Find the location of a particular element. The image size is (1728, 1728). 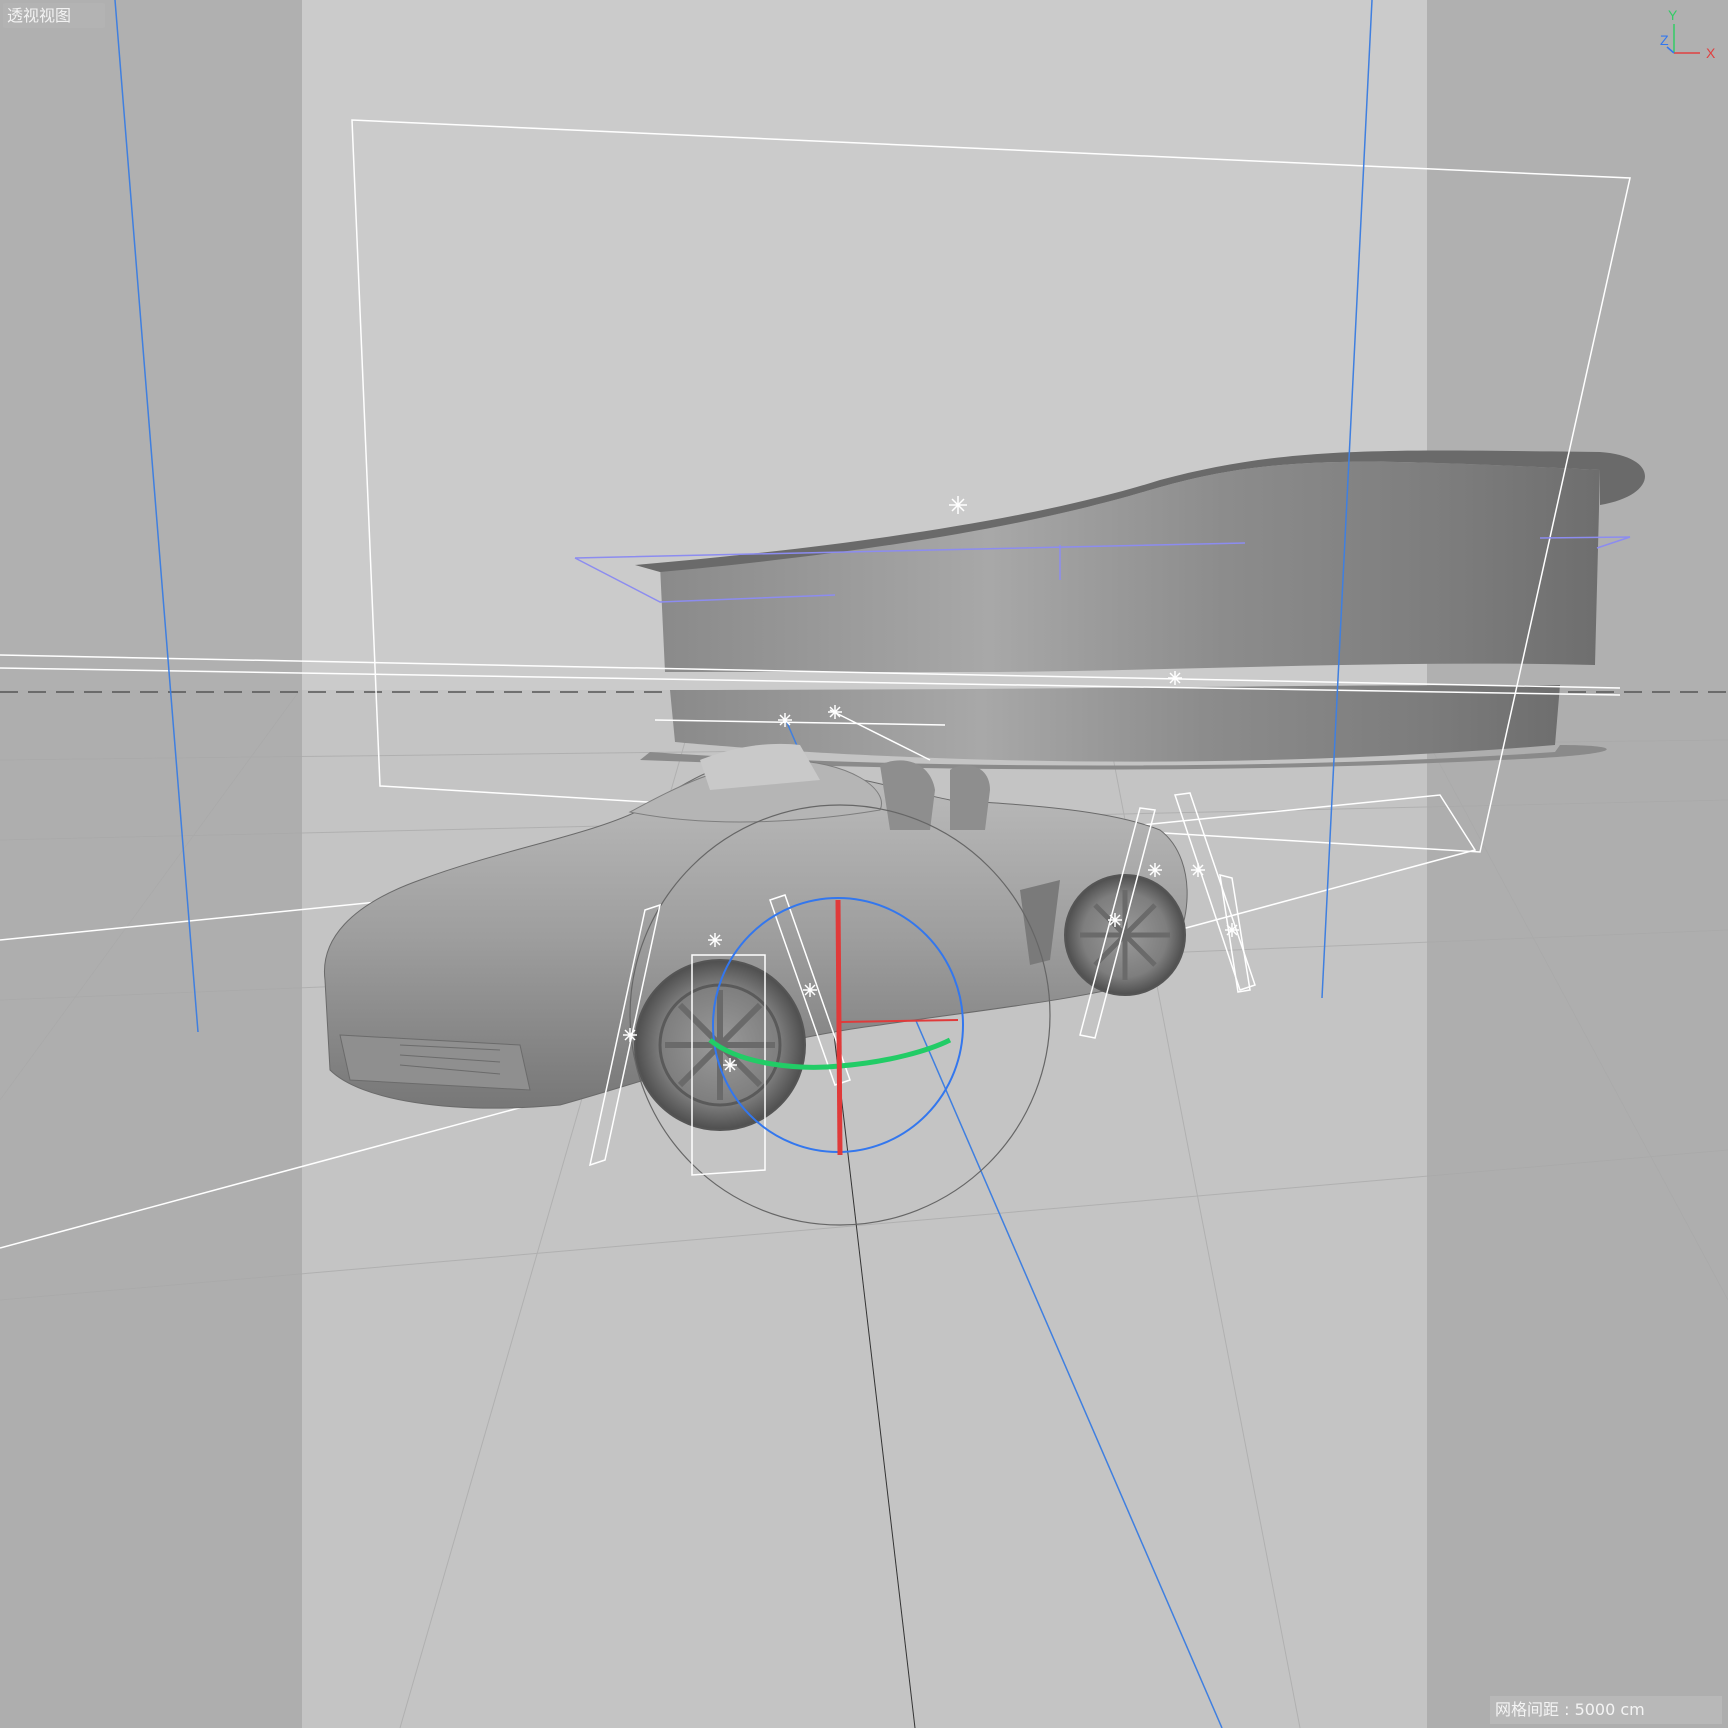

view-name-label: 透视视图 is located at coordinates (54, 15).